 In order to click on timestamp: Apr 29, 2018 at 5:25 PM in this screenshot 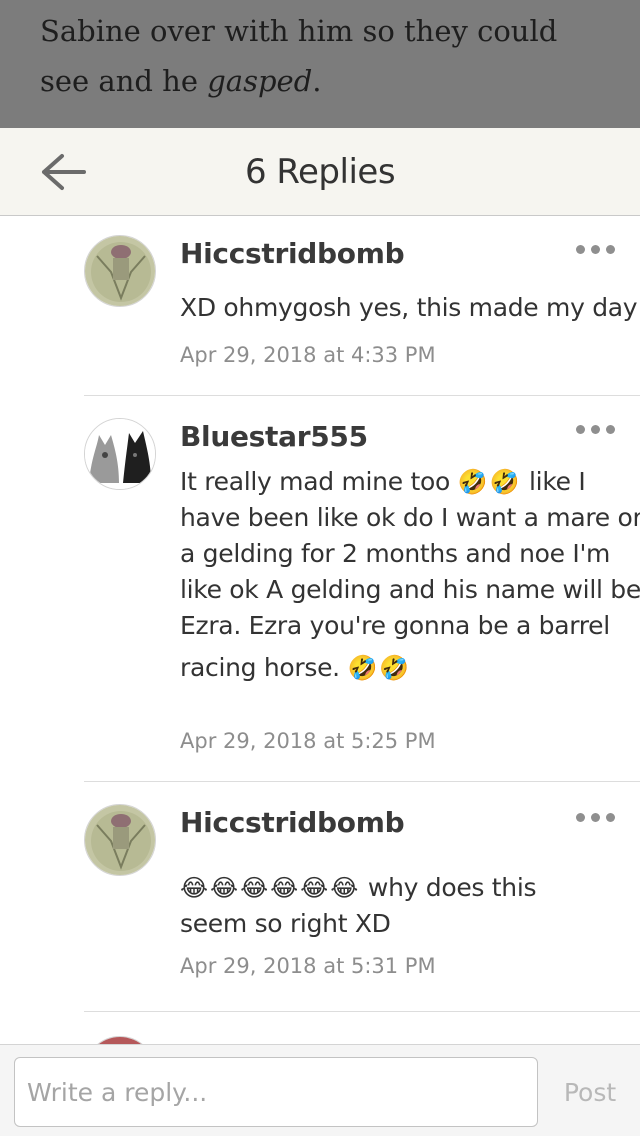, I will do `click(308, 741)`.